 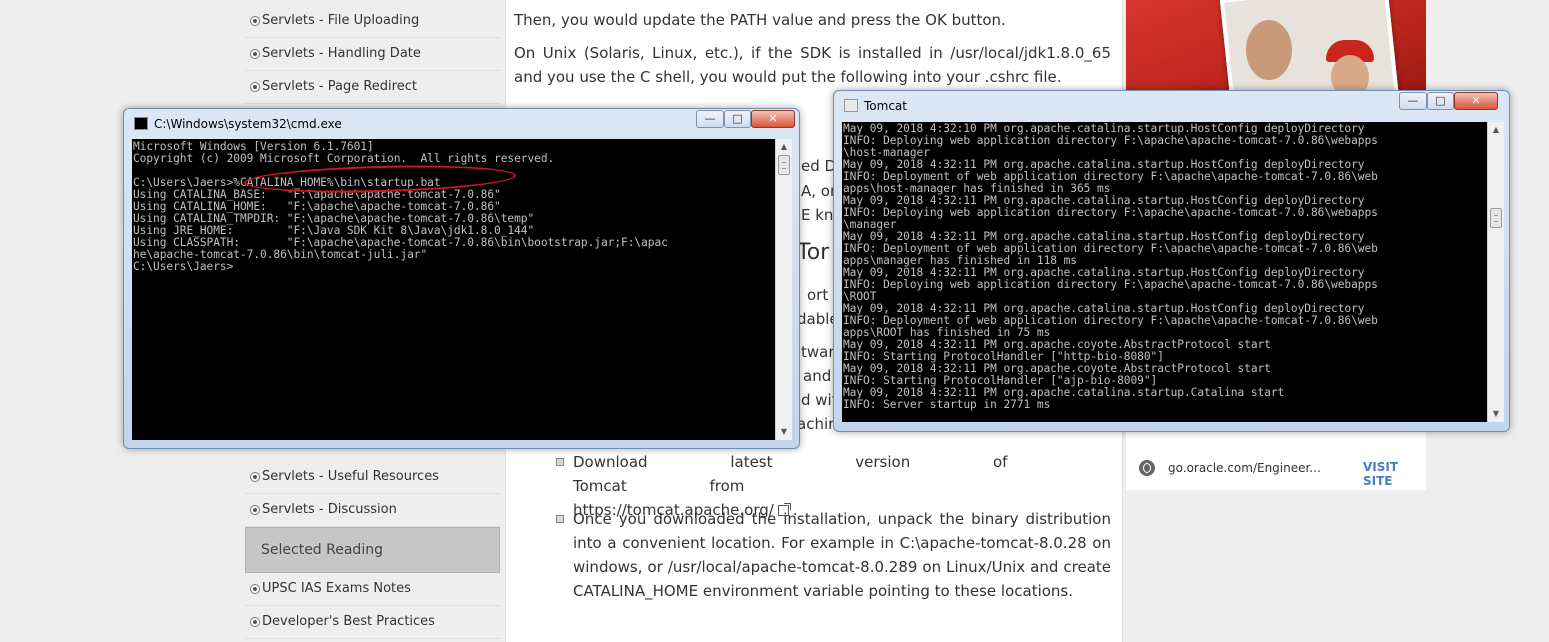 I want to click on text-fragment: A, or, so click(x=819, y=191).